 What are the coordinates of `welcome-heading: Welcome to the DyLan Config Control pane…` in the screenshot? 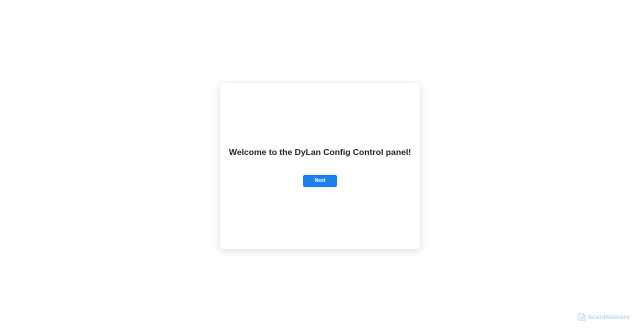 It's located at (320, 152).